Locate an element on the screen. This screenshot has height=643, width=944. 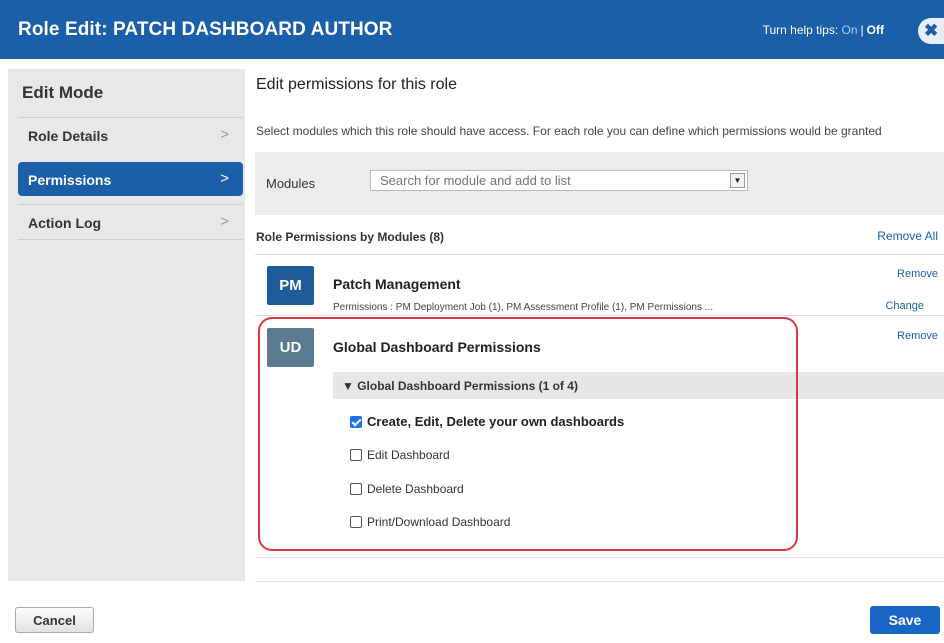
module-name-patch-management: Patch Management is located at coordinates (397, 284).